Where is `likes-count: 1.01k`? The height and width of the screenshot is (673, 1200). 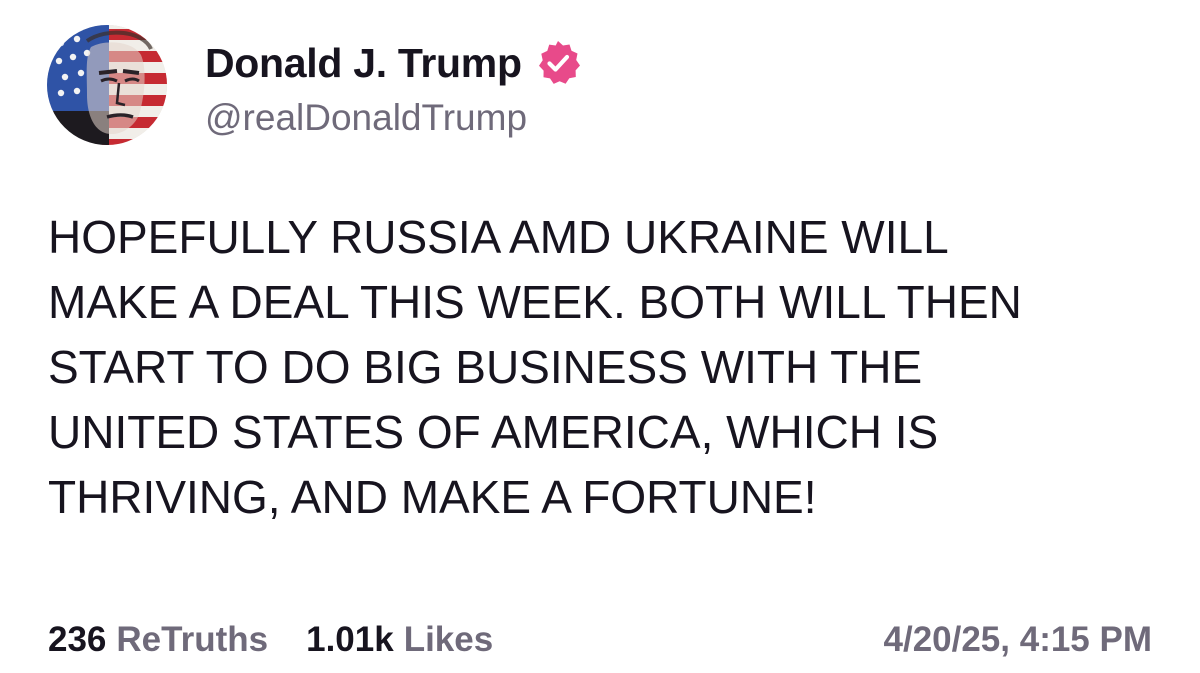
likes-count: 1.01k is located at coordinates (350, 639).